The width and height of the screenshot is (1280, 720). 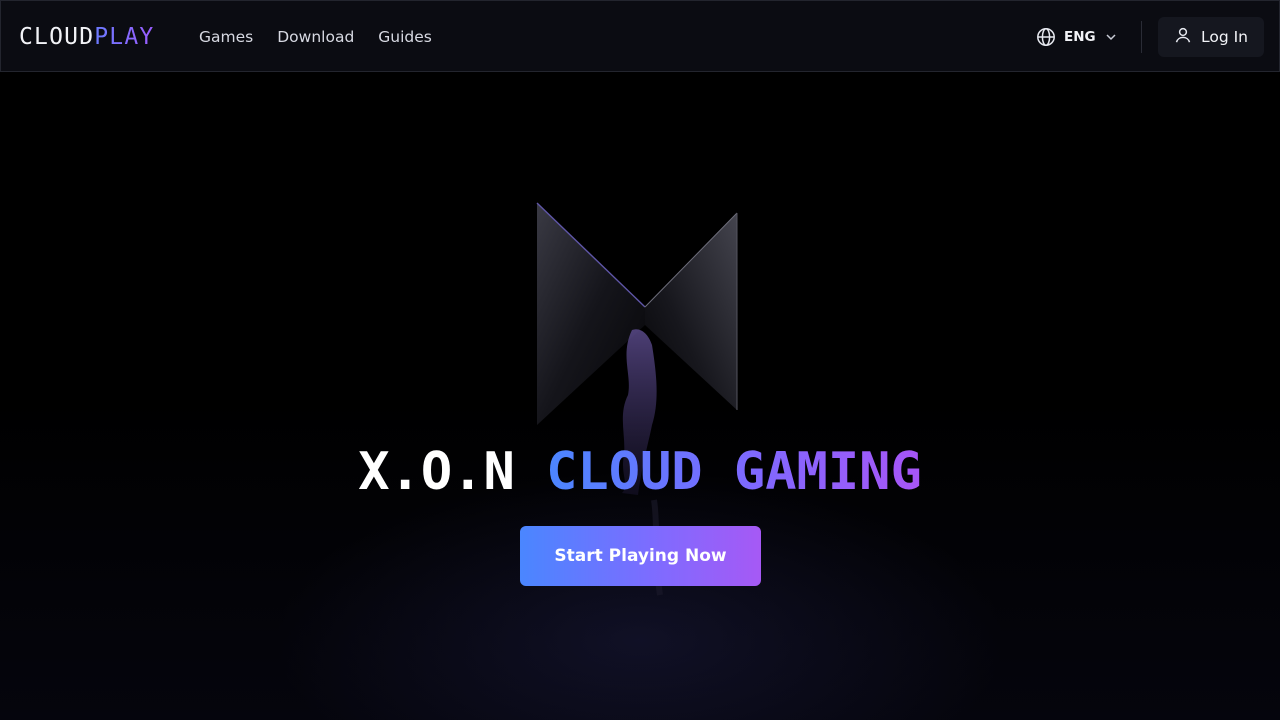 I want to click on language-label: ENG, so click(x=1080, y=37).